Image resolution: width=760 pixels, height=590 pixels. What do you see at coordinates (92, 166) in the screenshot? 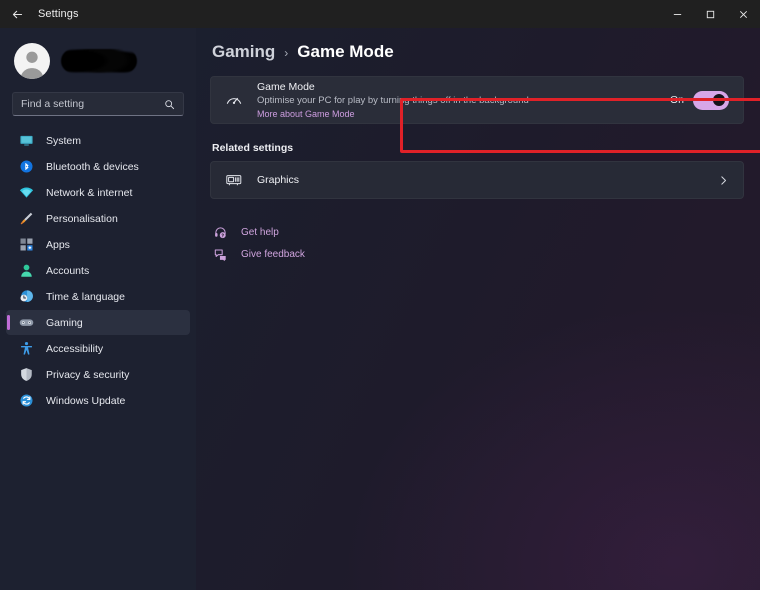
I see `sidebar-item-label: Bluetooth & devices` at bounding box center [92, 166].